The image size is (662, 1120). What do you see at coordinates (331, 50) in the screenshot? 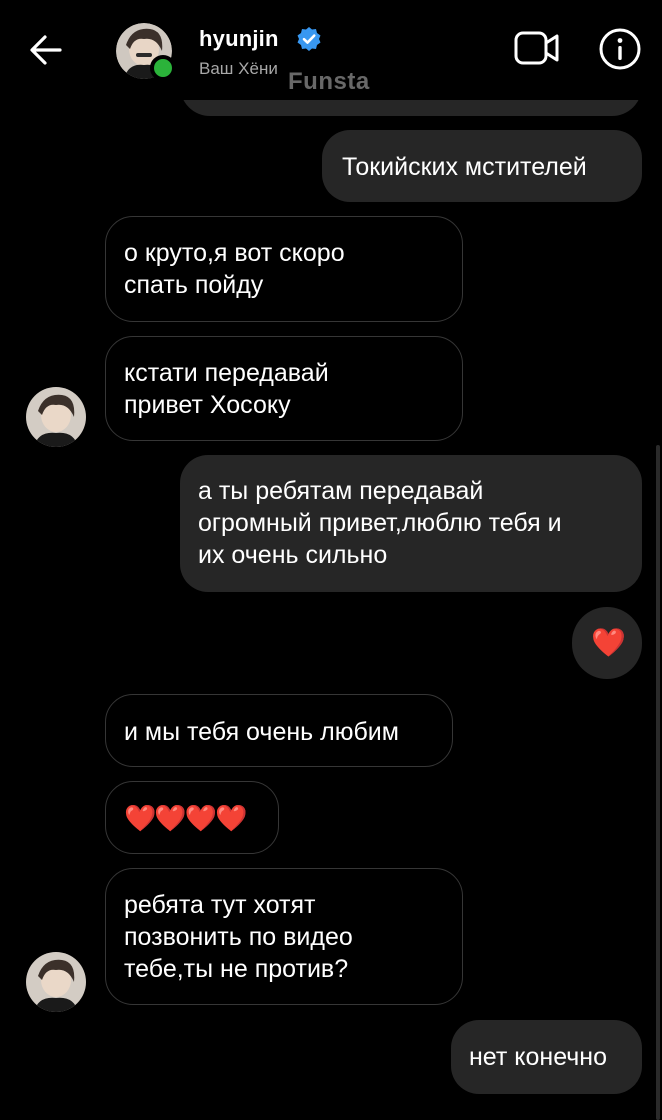
I see `chat-header: hyunjin Ваш Хёни Funsta` at bounding box center [331, 50].